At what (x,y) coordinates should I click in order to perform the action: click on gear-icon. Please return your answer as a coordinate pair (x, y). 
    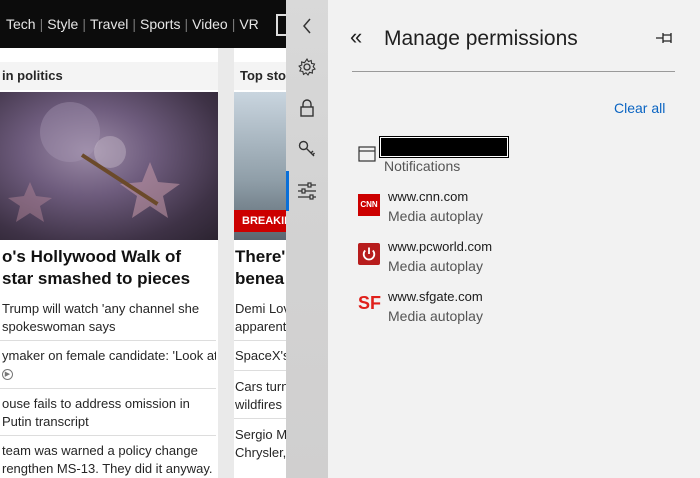
    Looking at the image, I should click on (307, 66).